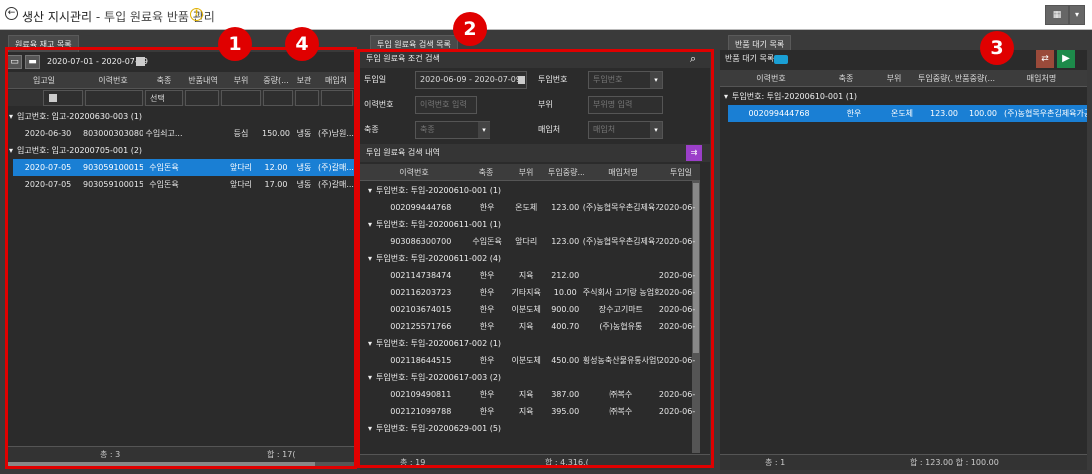 This screenshot has height=474, width=1092. Describe the element at coordinates (470, 29) in the screenshot. I see `annotation-badge-2: 2` at that location.